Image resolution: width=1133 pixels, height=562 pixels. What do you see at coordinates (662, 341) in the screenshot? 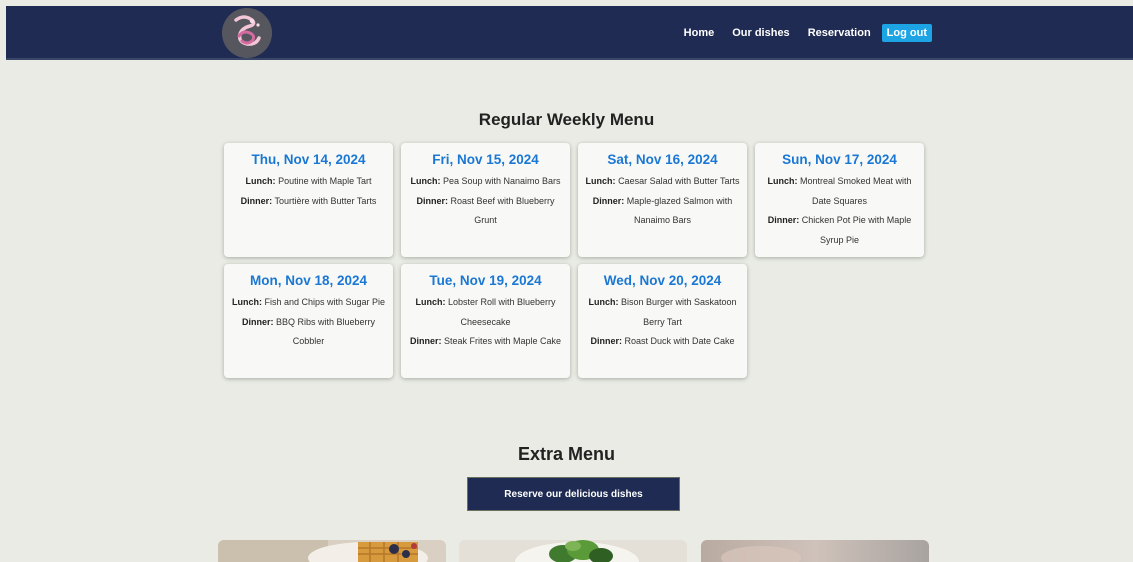
I see `card-dinner: Dinner: Roast Duck with Date Cake` at bounding box center [662, 341].